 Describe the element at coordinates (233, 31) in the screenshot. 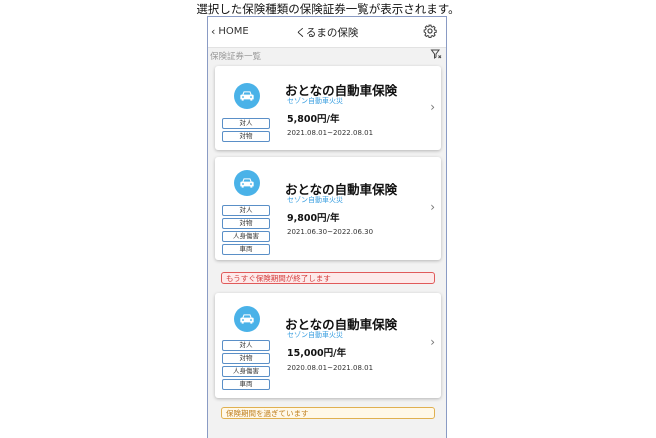

I see `back-label: HOME` at that location.